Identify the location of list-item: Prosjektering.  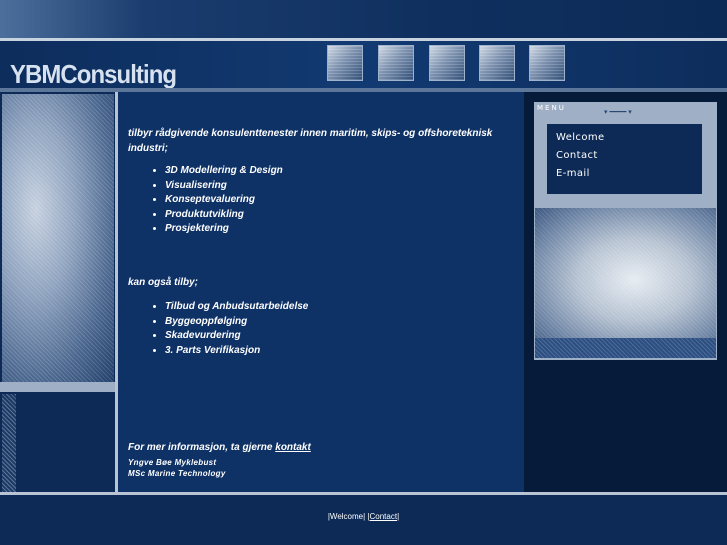
(224, 229).